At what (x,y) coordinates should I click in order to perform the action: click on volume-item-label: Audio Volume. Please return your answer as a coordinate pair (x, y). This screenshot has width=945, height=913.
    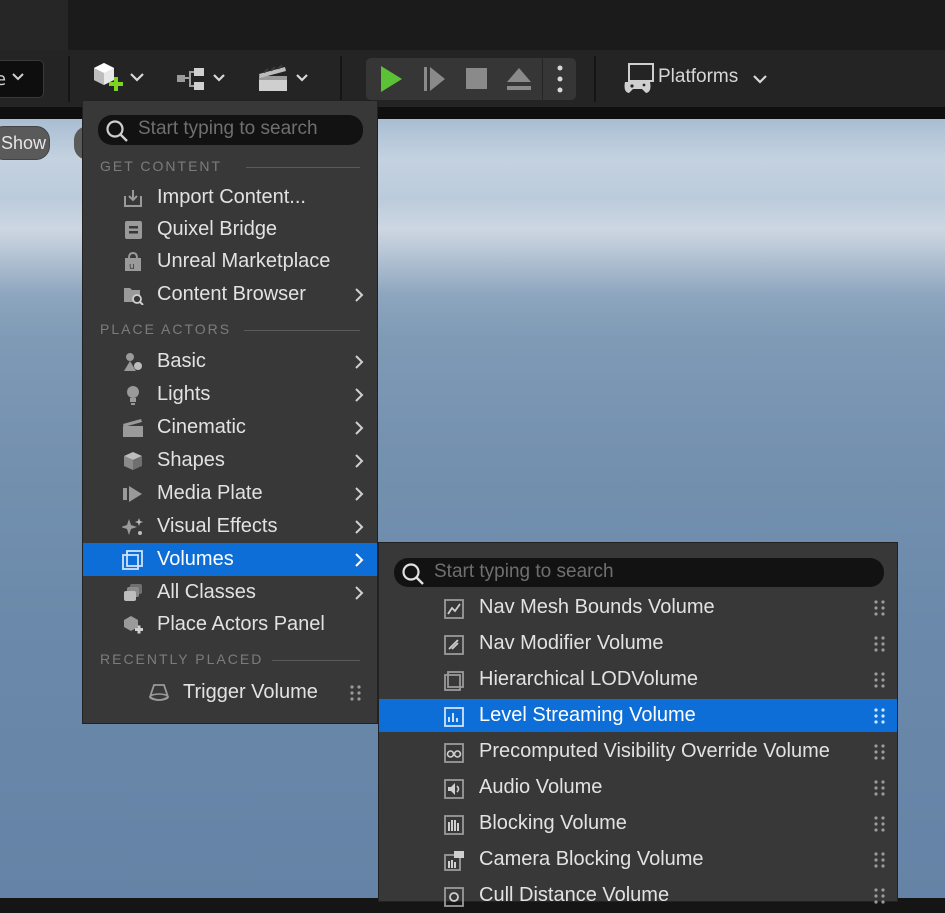
    Looking at the image, I should click on (541, 787).